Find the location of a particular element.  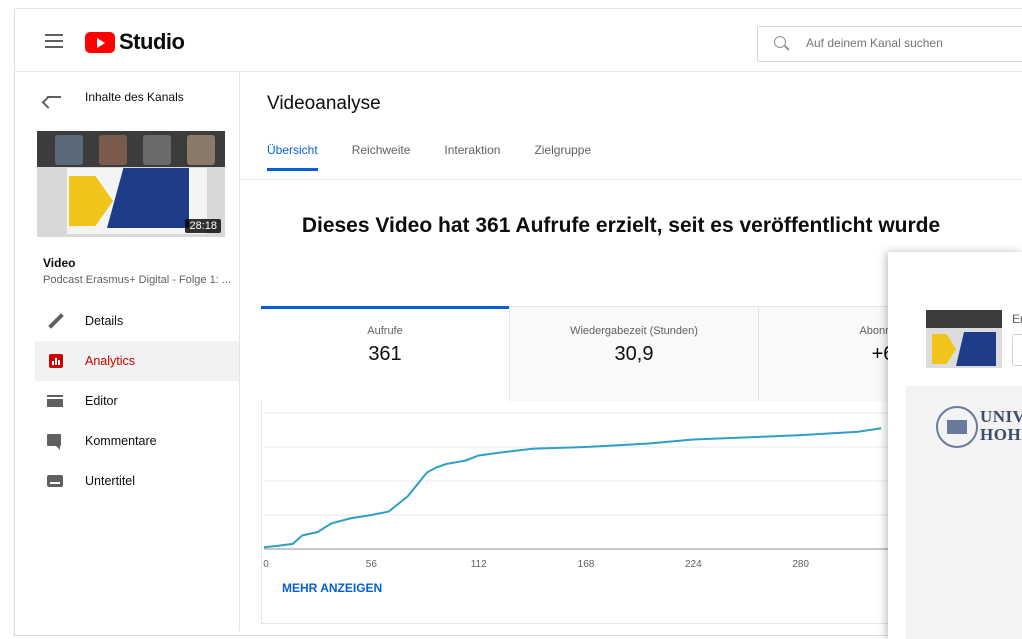

overlay-document-preview: UNIVI HOHI is located at coordinates (964, 512).